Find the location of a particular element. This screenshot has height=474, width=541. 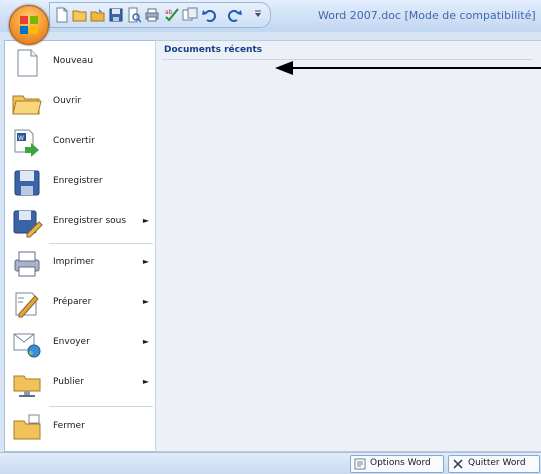

svg-text: ab is located at coordinates (169, 12).